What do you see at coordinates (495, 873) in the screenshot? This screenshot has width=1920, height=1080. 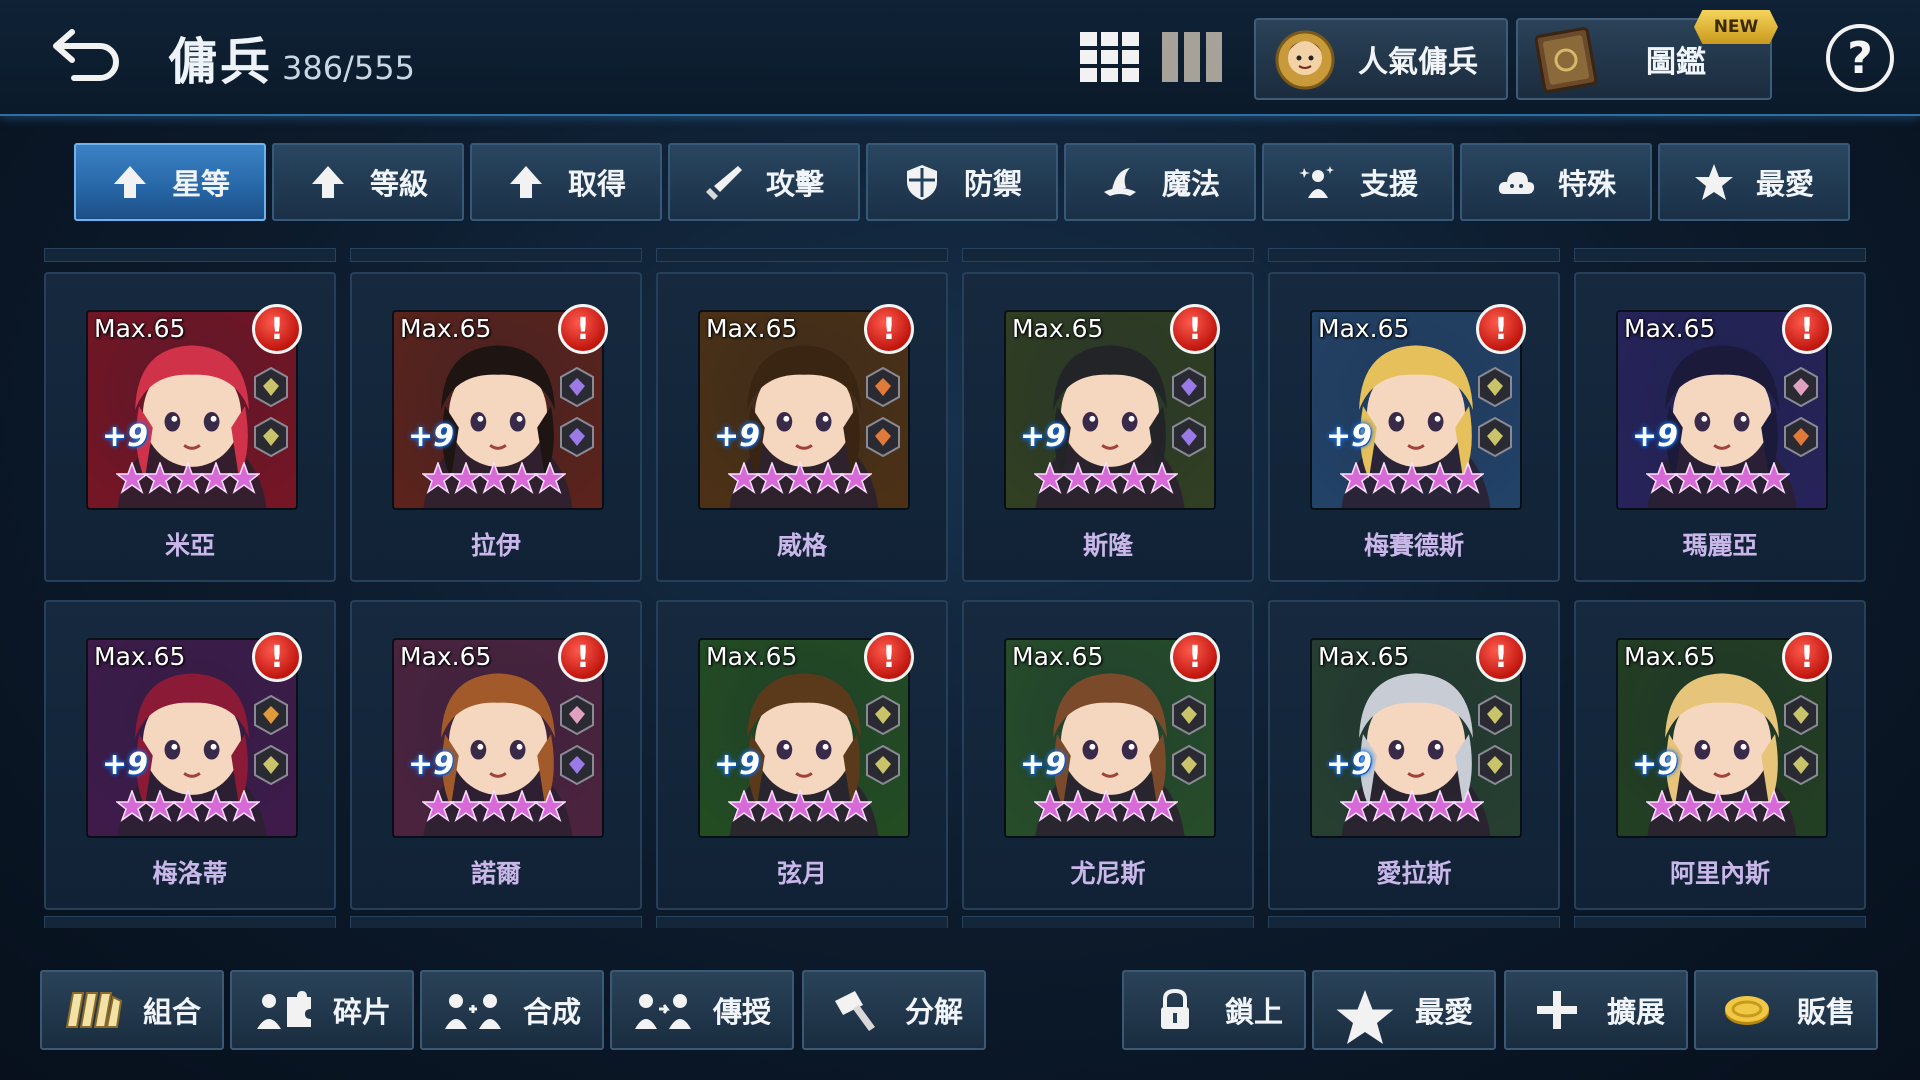 I see `hero-name: 諾爾` at bounding box center [495, 873].